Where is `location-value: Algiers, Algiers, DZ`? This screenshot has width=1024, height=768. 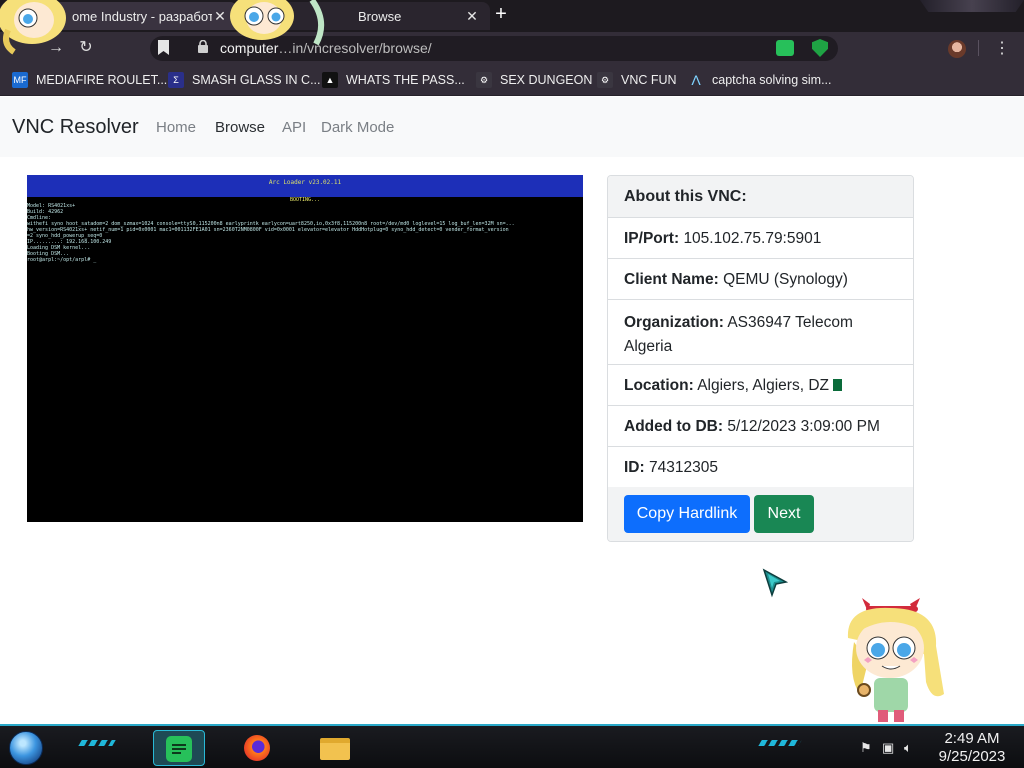 location-value: Algiers, Algiers, DZ is located at coordinates (763, 385).